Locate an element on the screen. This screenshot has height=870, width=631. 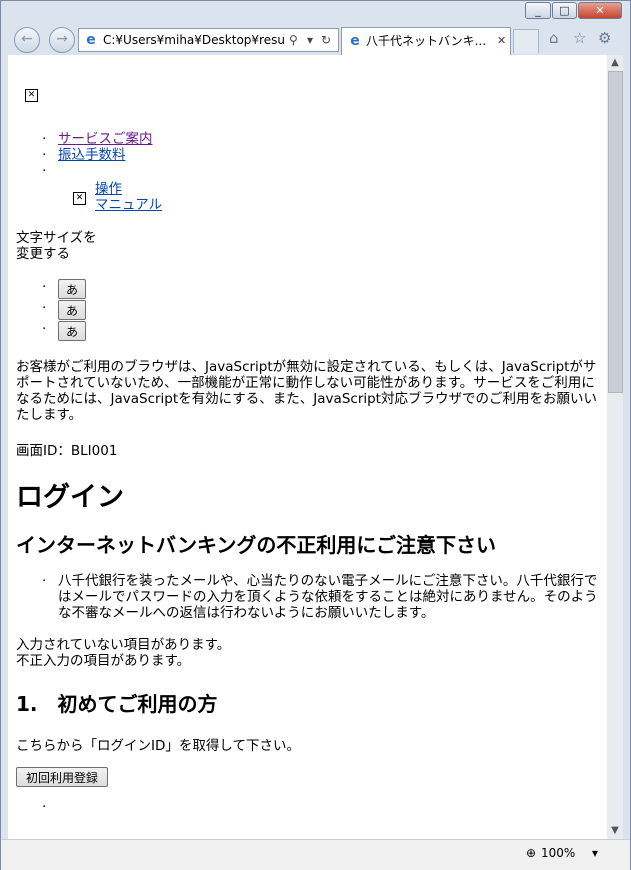
home-icon: ⌂ is located at coordinates (554, 38).